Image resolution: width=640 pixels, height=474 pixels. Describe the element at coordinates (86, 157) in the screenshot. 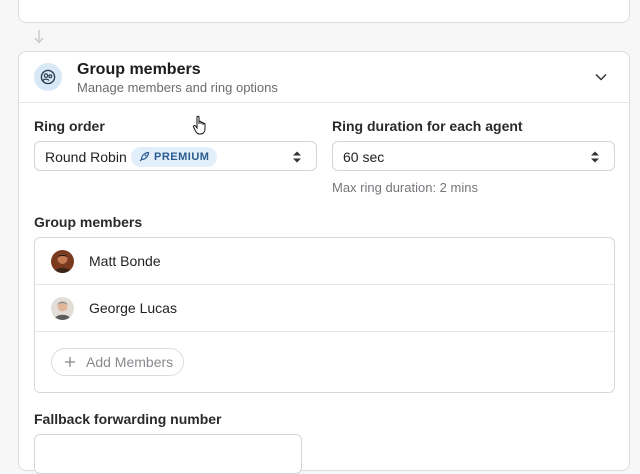

I see `ring-order-value: Round Robin` at that location.